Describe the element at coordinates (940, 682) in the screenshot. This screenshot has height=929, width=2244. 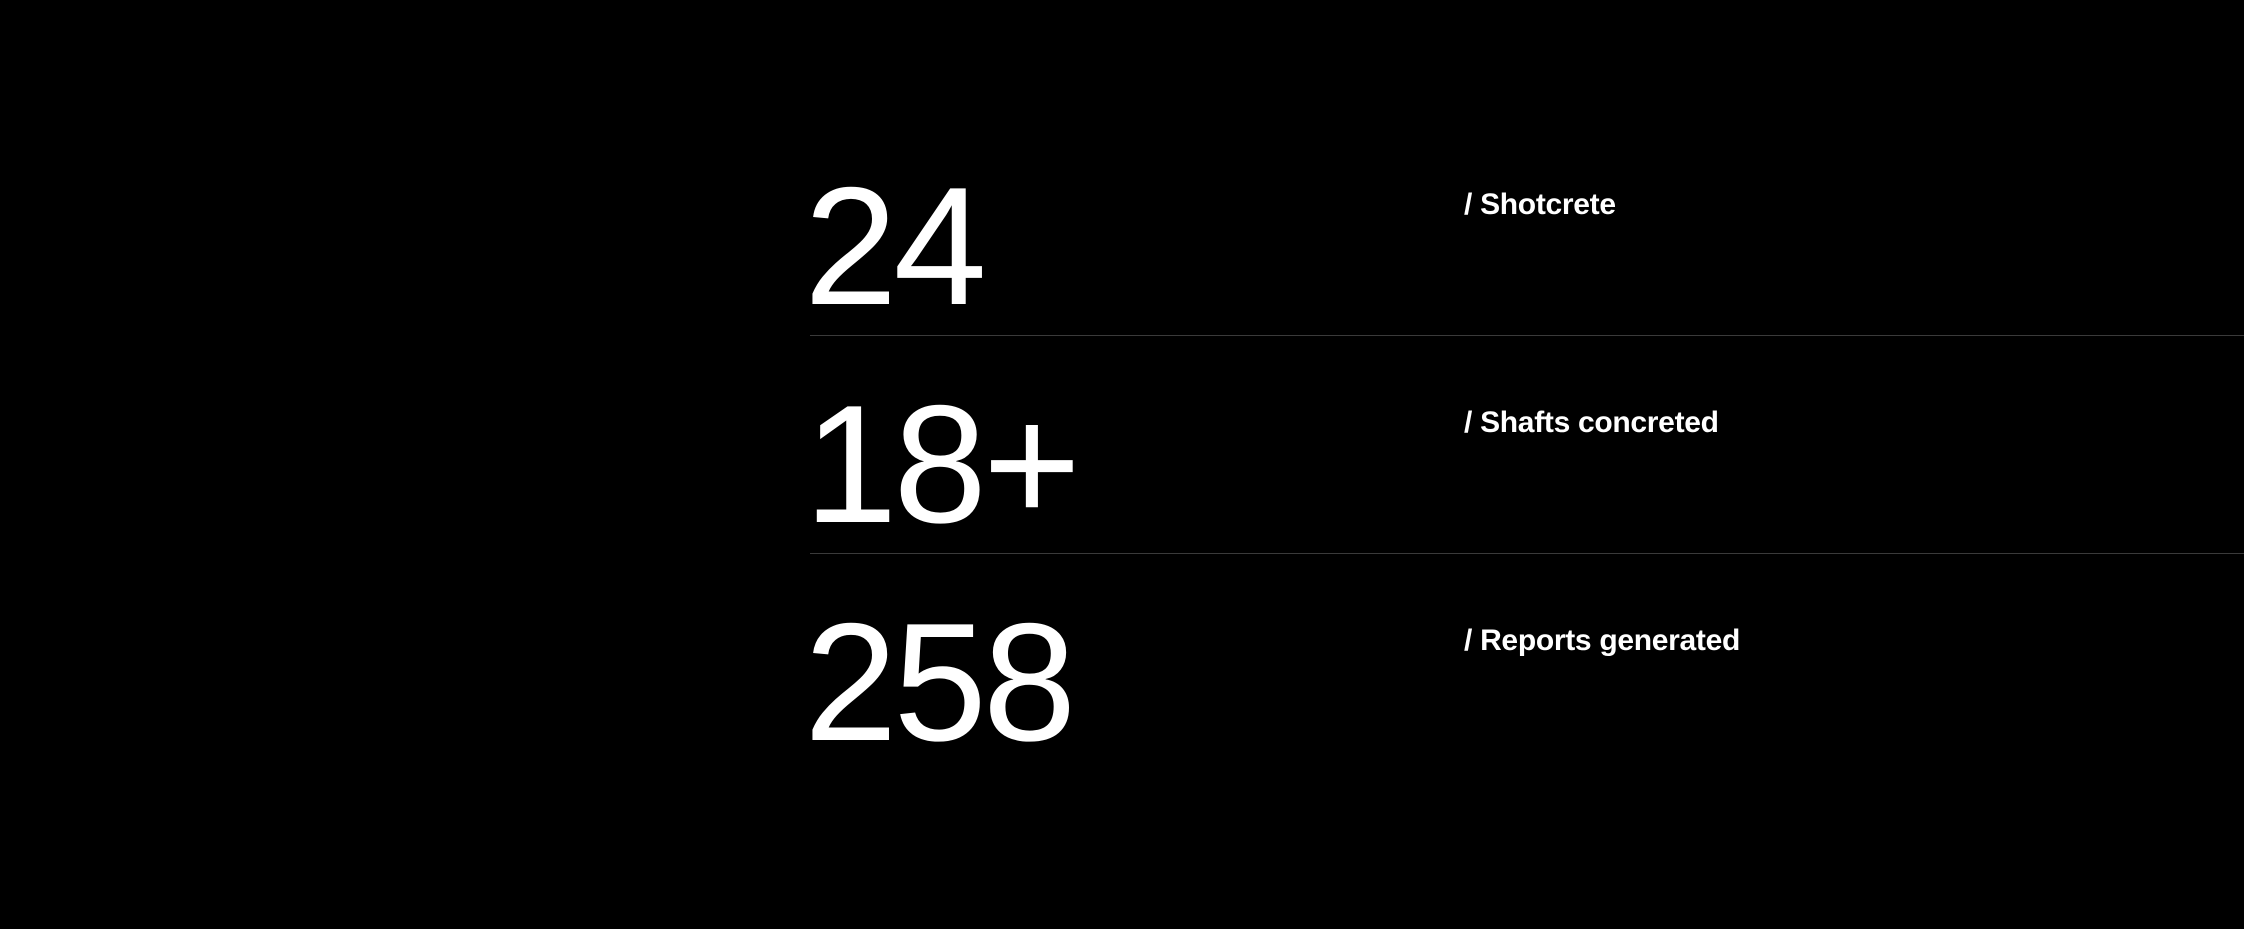
I see `stat-value: 258` at that location.